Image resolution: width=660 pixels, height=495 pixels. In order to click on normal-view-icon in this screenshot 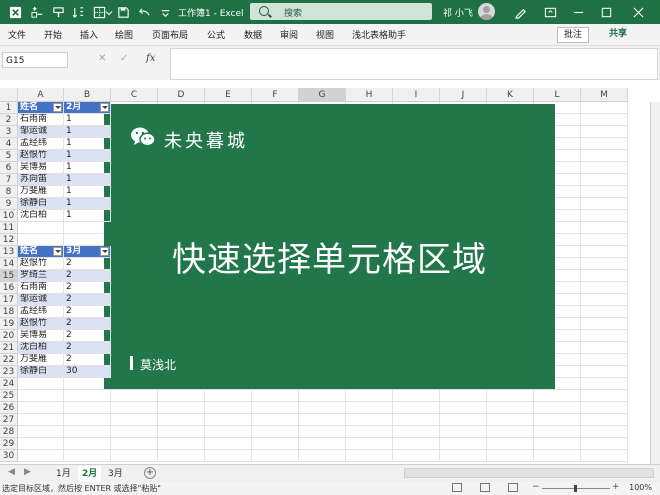, I will do `click(457, 487)`.